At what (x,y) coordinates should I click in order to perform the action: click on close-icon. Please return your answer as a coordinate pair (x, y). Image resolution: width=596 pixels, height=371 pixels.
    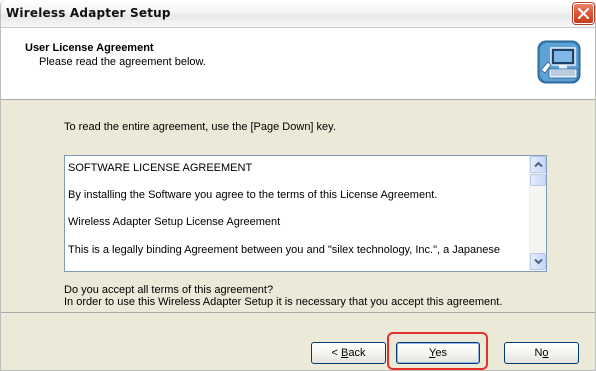
    Looking at the image, I should click on (583, 13).